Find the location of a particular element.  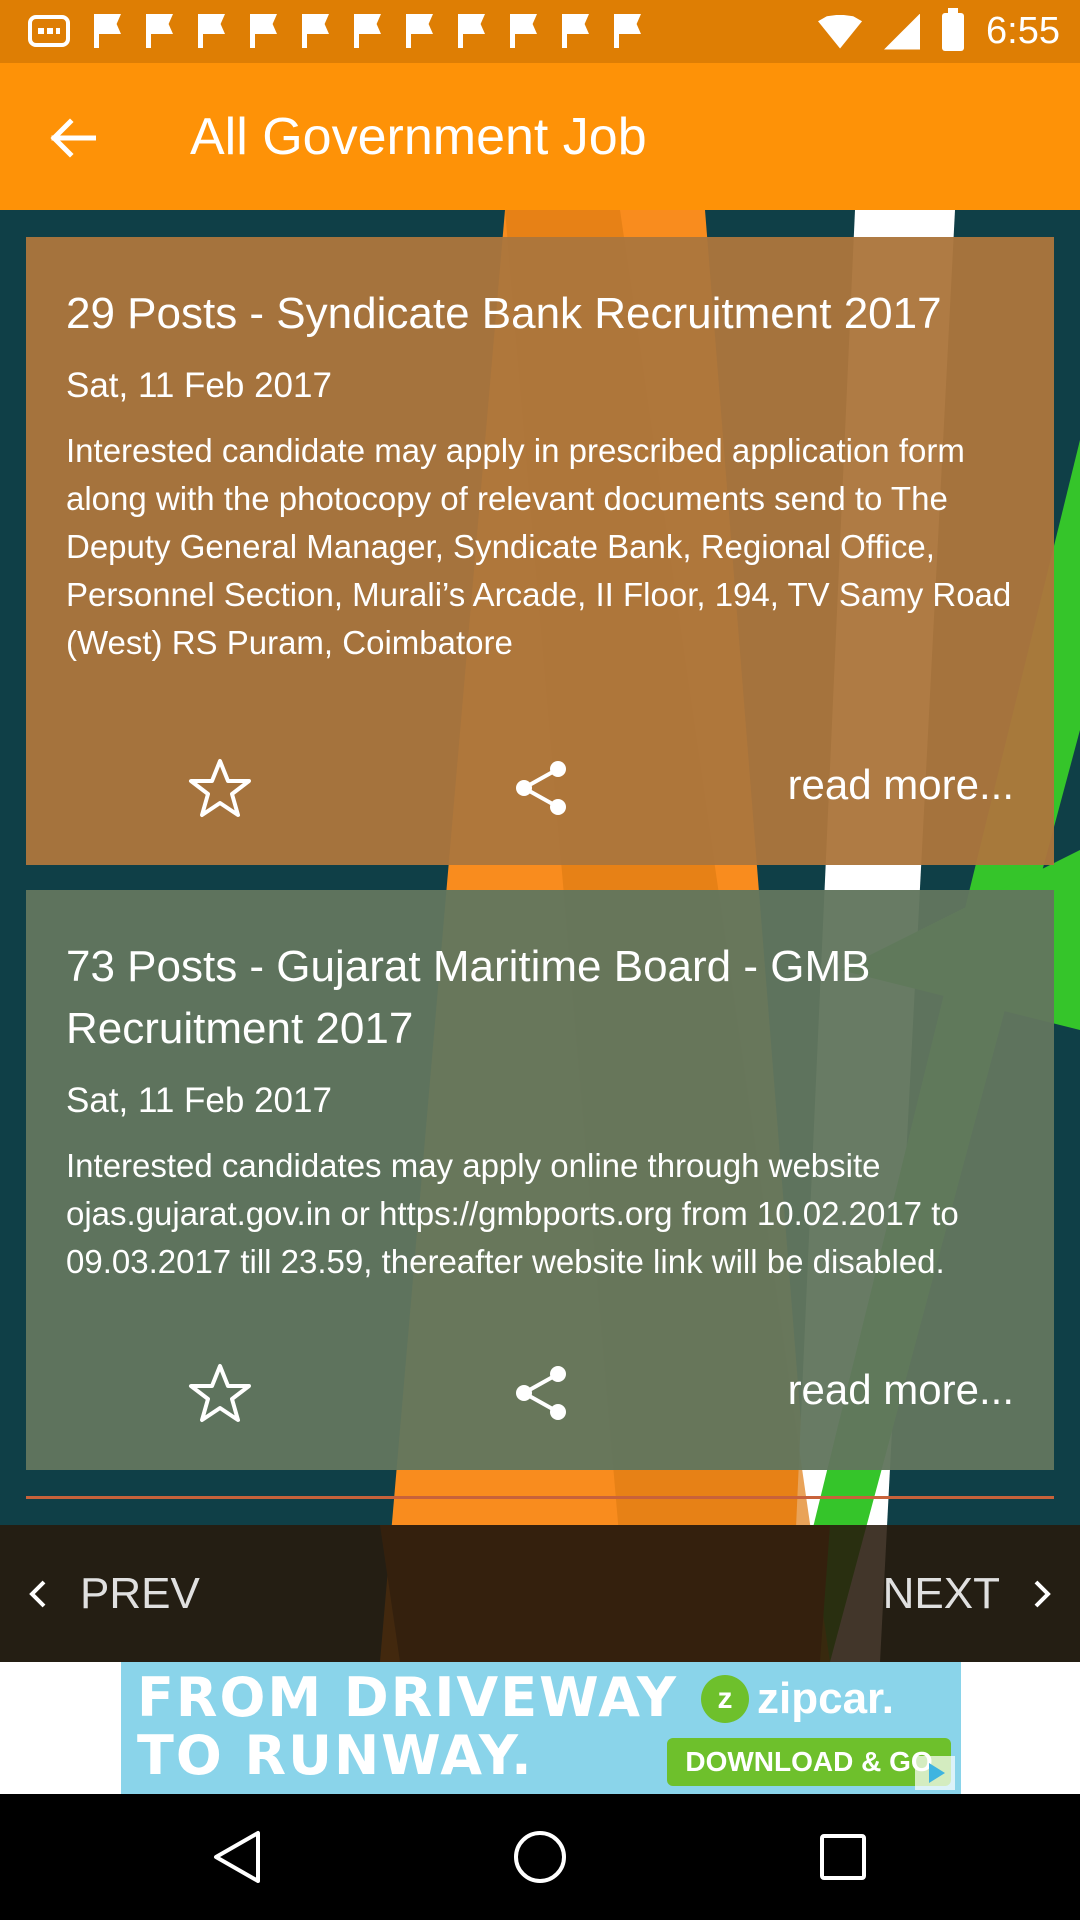

back-button is located at coordinates (72, 138).